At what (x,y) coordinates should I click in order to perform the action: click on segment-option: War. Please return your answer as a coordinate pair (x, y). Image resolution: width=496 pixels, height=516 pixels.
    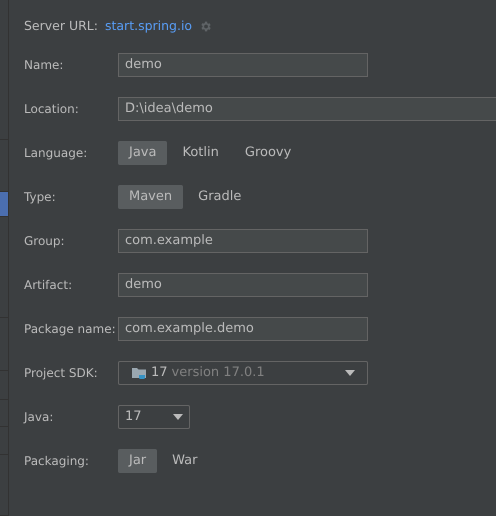
    Looking at the image, I should click on (184, 461).